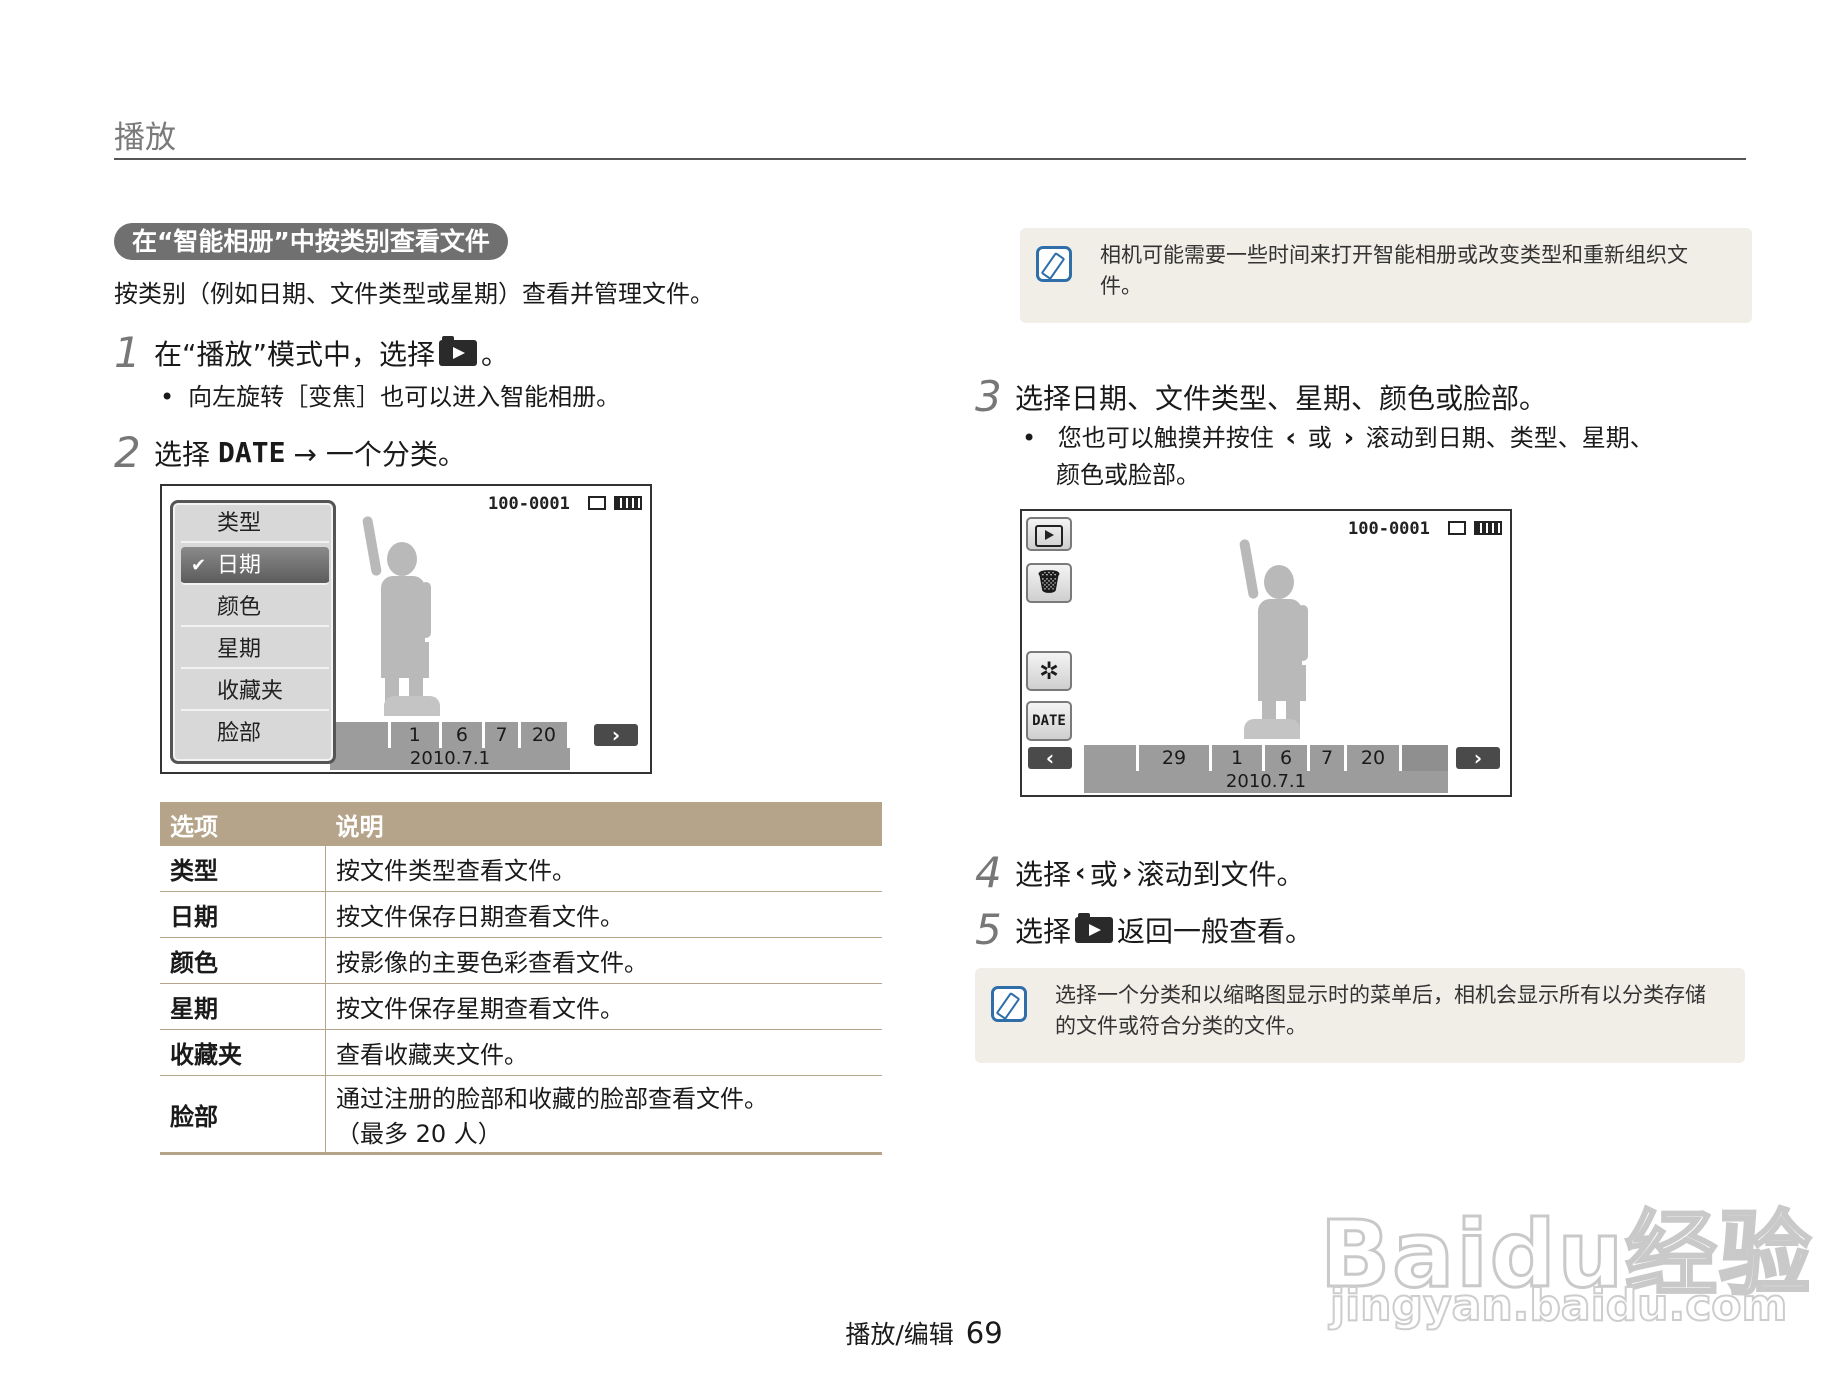 Image resolution: width=1848 pixels, height=1395 pixels. Describe the element at coordinates (988, 929) in the screenshot. I see `step-number: 5` at that location.